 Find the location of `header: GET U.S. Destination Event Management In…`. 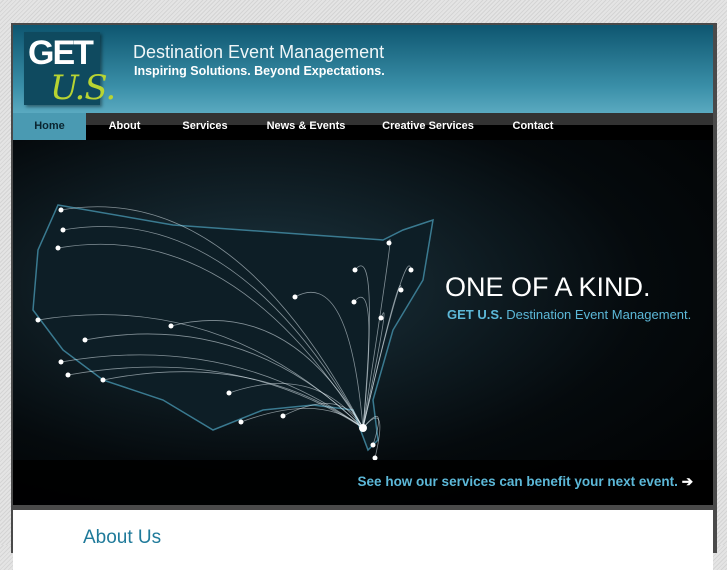

header: GET U.S. Destination Event Management In… is located at coordinates (363, 69).